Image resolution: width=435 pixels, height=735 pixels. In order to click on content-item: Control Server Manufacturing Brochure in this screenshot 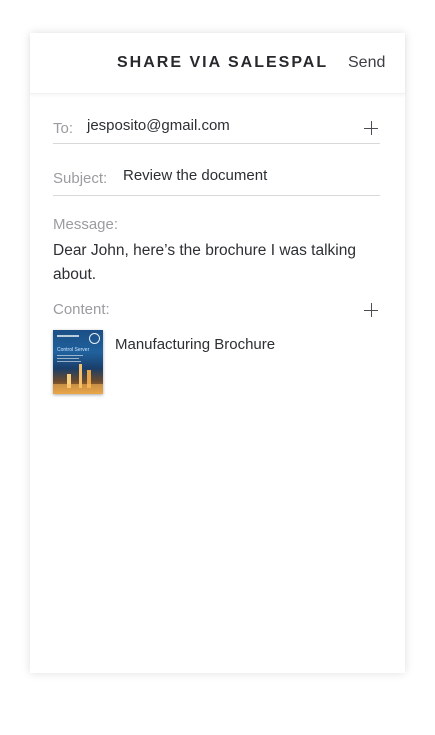, I will do `click(216, 363)`.